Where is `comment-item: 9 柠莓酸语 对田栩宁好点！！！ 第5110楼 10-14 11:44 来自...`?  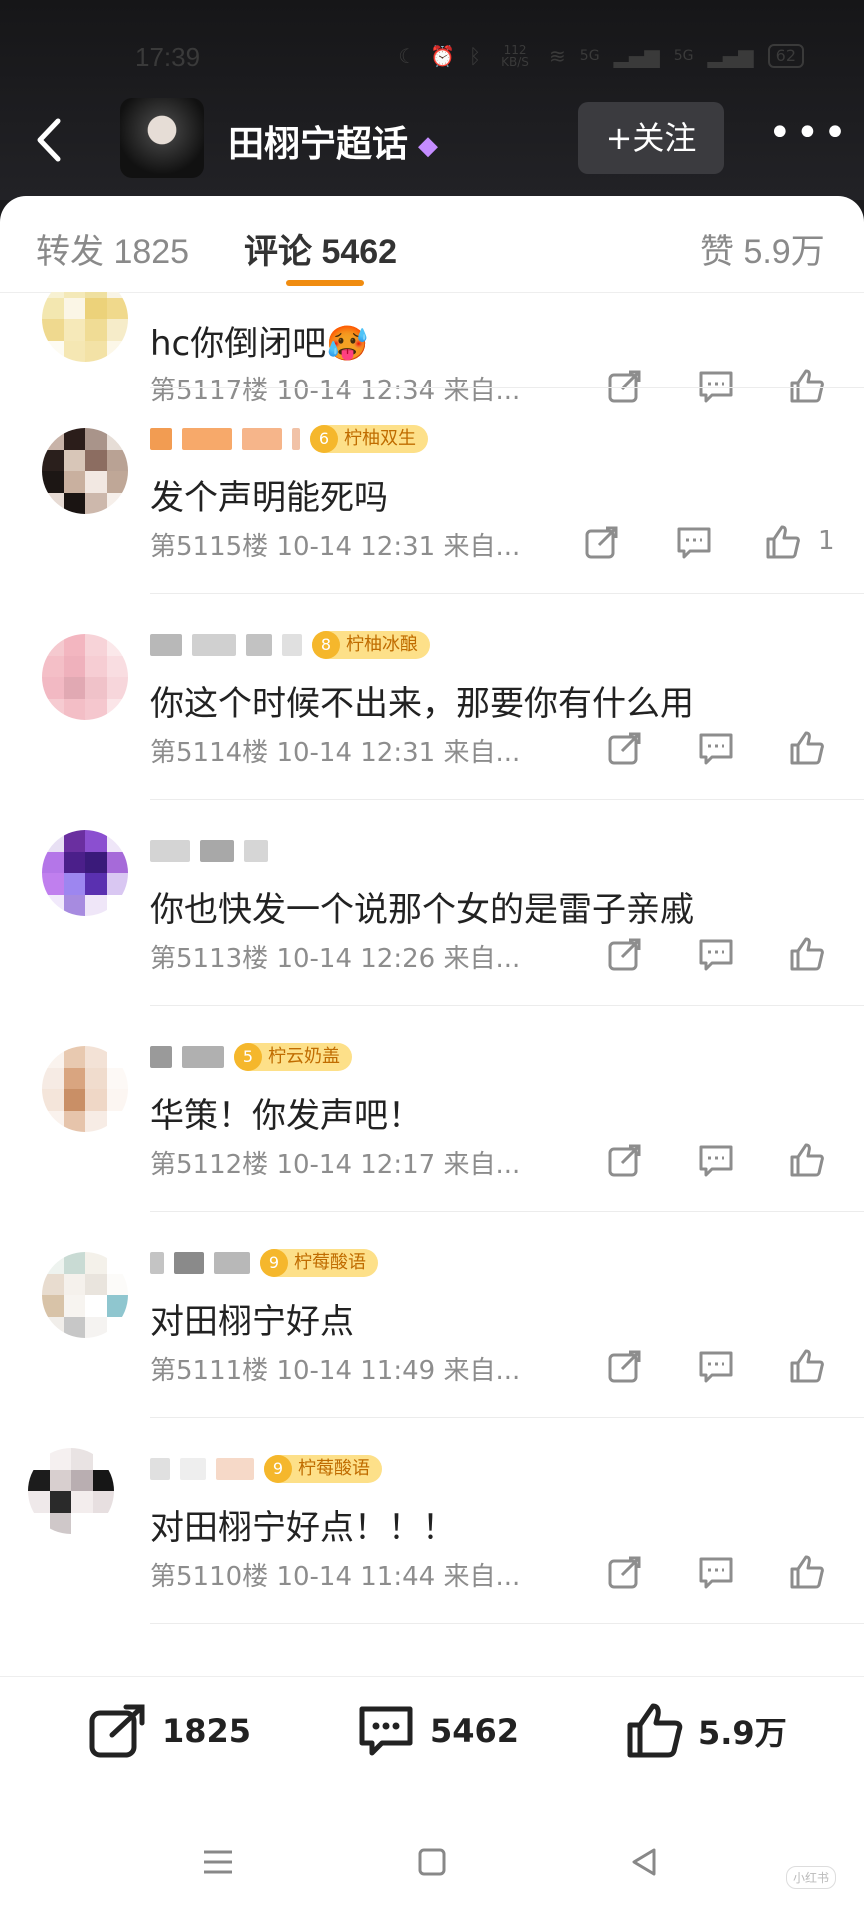 comment-item: 9 柠莓酸语 对田栩宁好点！！！ 第5110楼 10-14 11:44 来自... is located at coordinates (432, 1521).